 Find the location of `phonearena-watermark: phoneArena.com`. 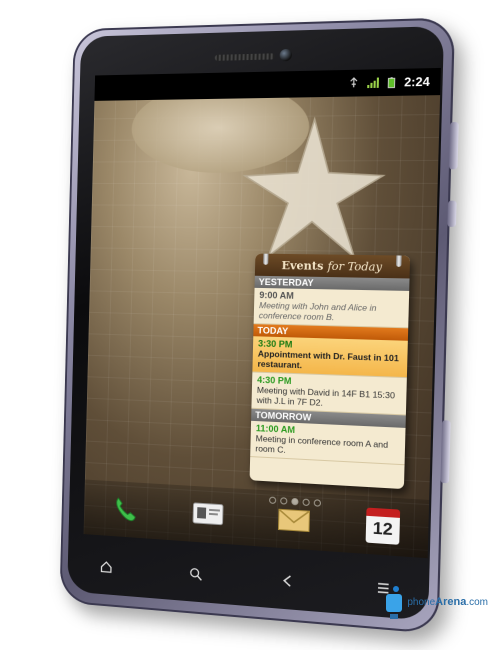

phonearena-watermark: phoneArena.com is located at coordinates (436, 602).